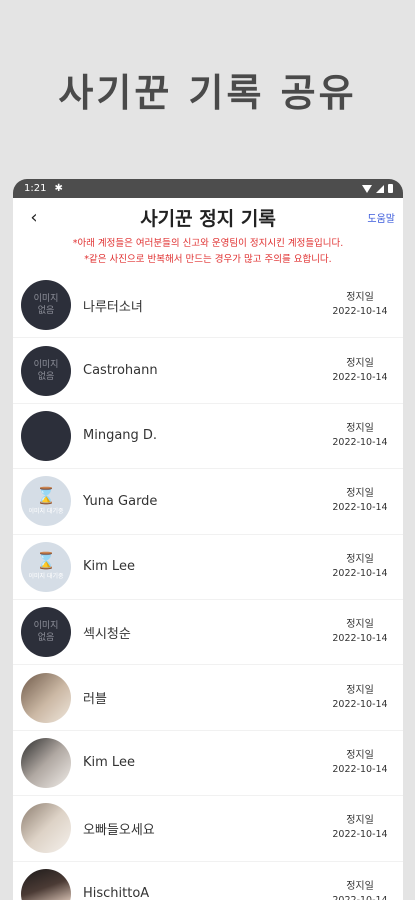  I want to click on list-item: 오빠들오세요 정지일 2022-10-14, so click(208, 829).